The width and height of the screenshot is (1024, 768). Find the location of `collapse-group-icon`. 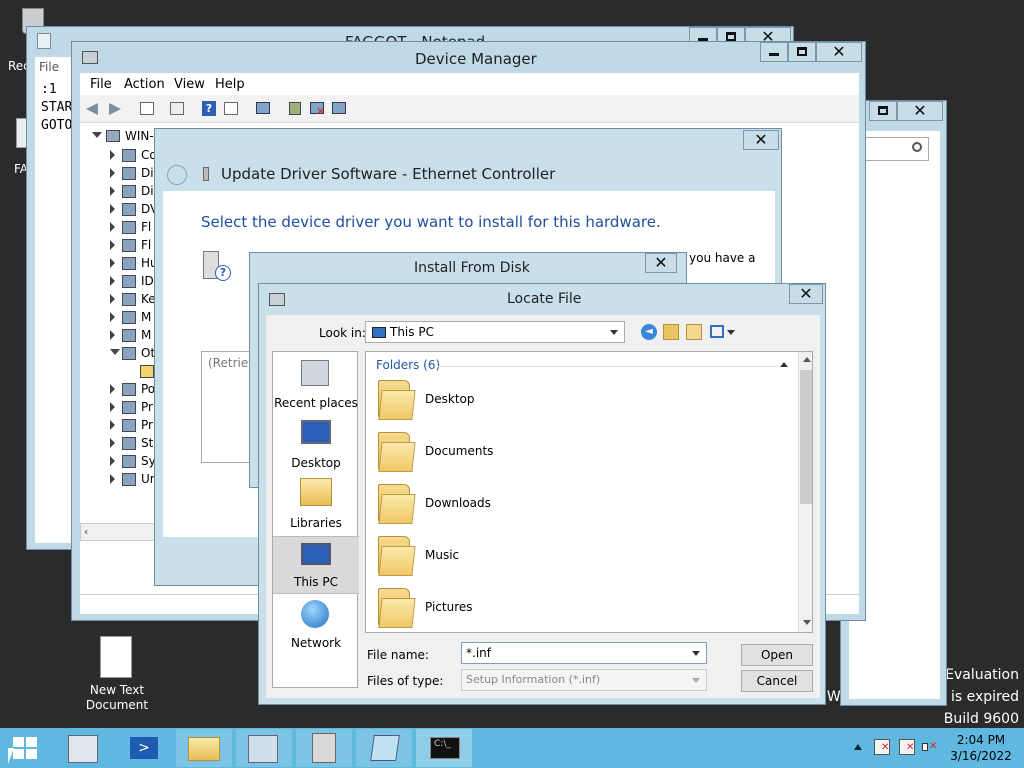

collapse-group-icon is located at coordinates (784, 364).